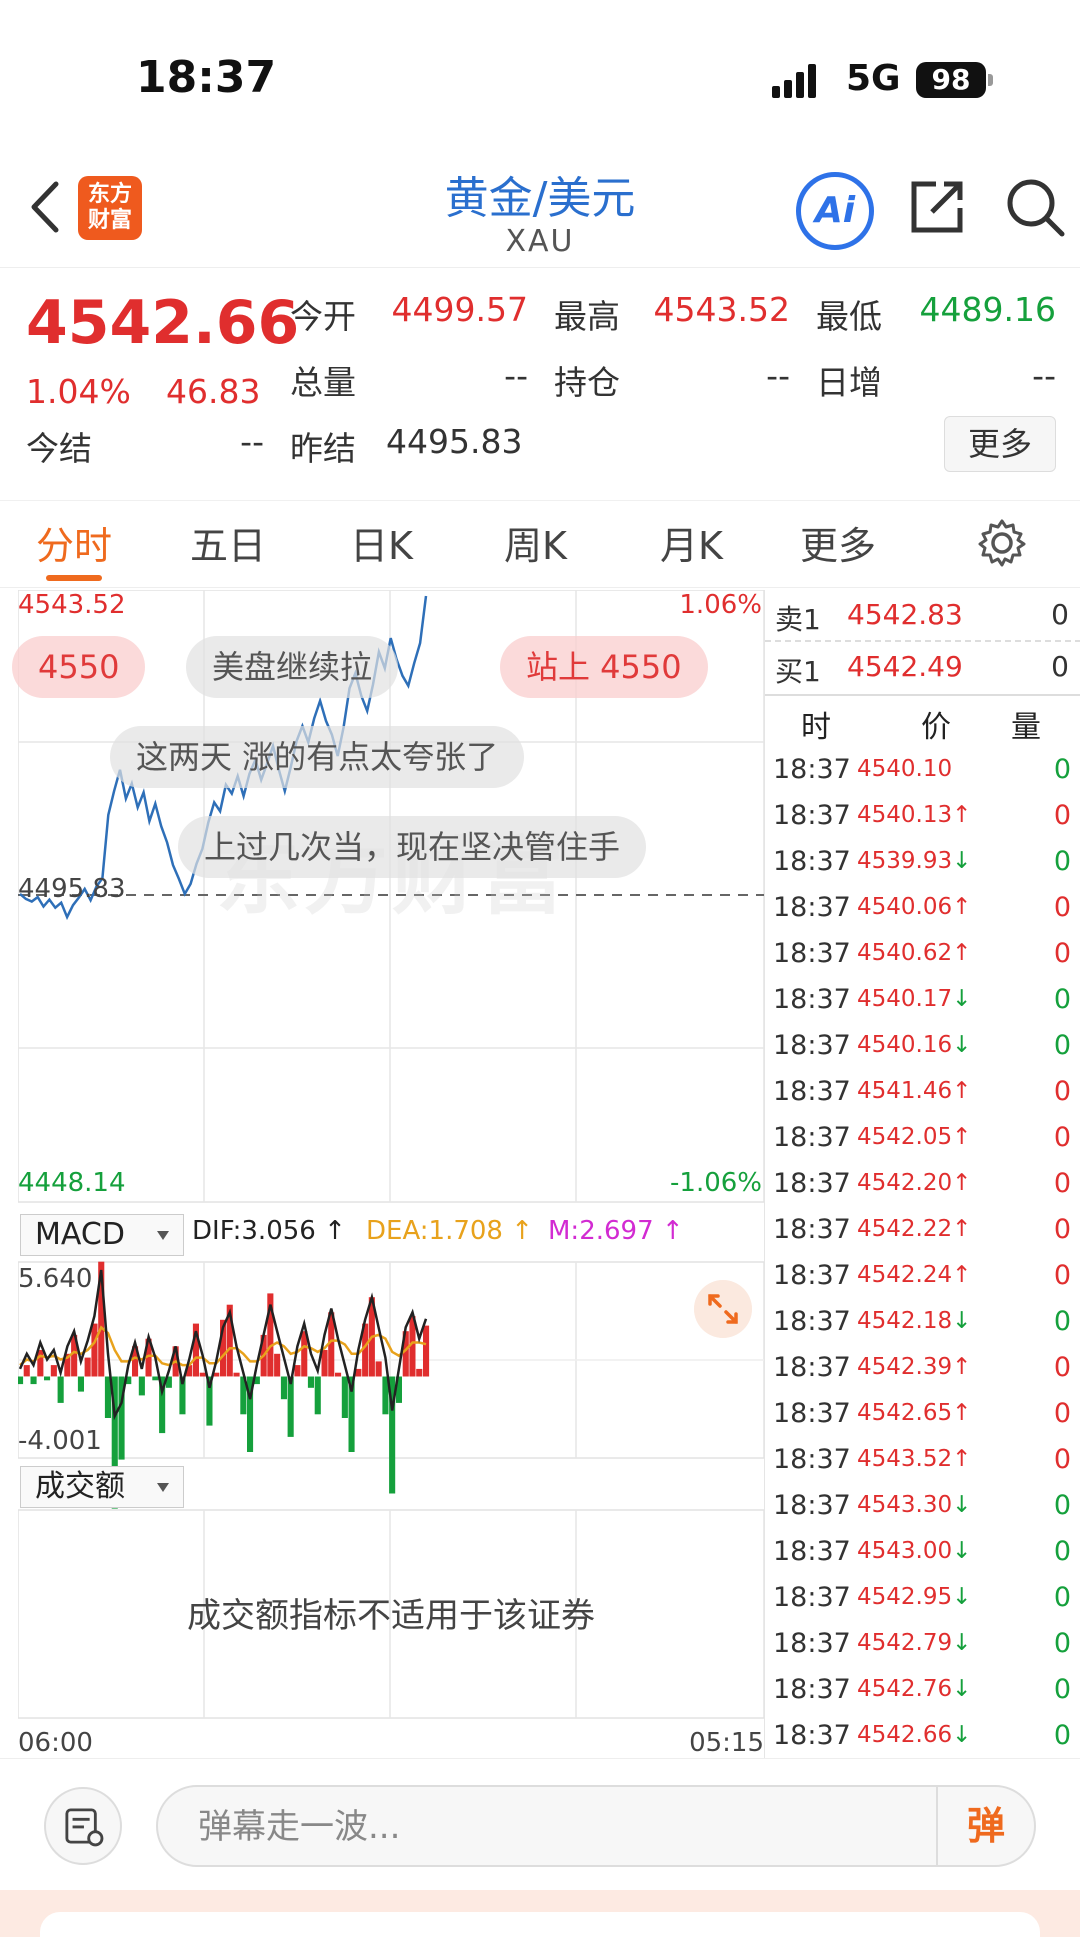 This screenshot has width=1080, height=1937. I want to click on danmu-input-bar: 弹, so click(540, 1818).